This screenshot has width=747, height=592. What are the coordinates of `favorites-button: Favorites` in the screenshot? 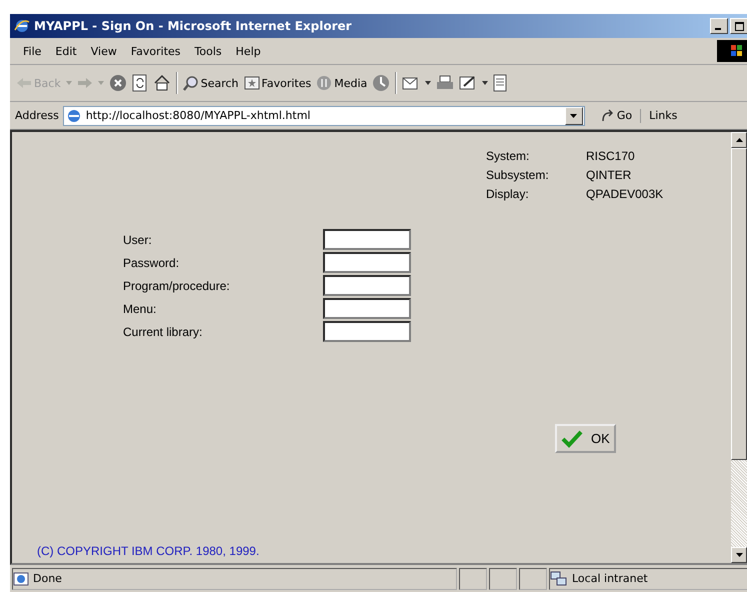 It's located at (278, 83).